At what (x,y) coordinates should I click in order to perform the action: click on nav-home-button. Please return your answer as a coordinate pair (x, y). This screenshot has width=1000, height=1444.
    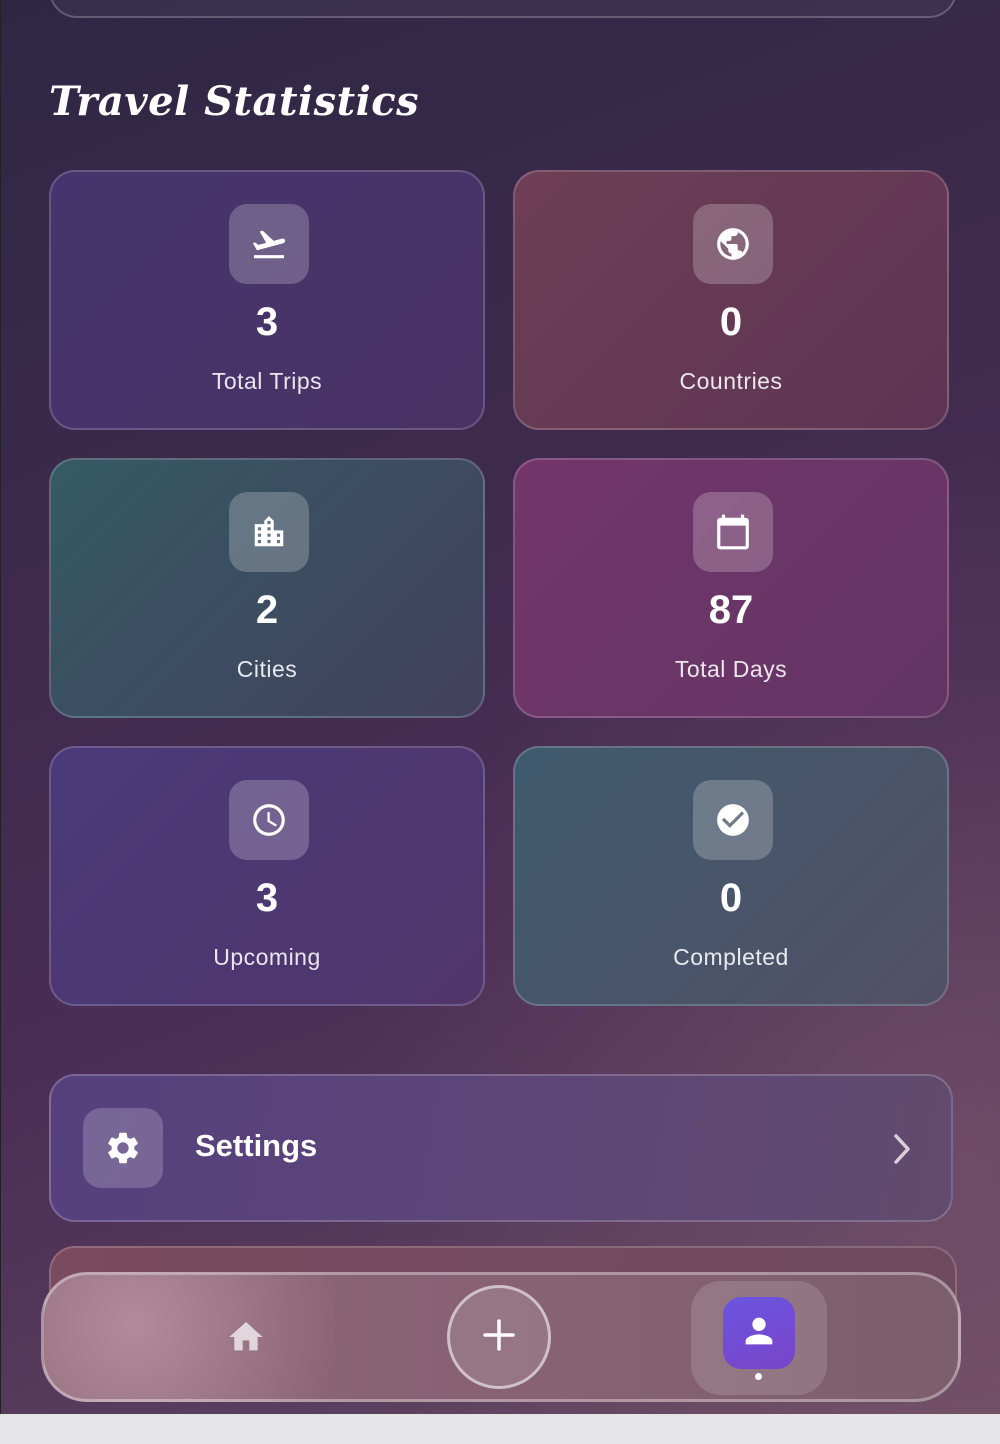
    Looking at the image, I should click on (246, 1339).